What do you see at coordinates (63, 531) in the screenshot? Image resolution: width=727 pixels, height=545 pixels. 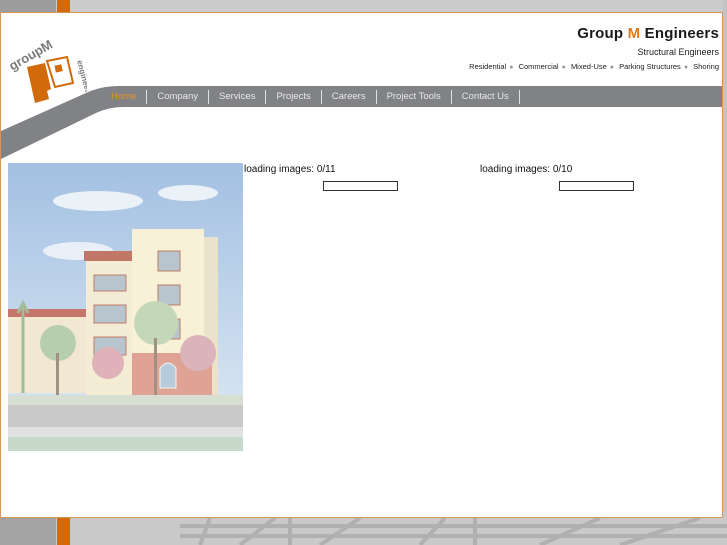 I see `bottom-decor-orange-block` at bounding box center [63, 531].